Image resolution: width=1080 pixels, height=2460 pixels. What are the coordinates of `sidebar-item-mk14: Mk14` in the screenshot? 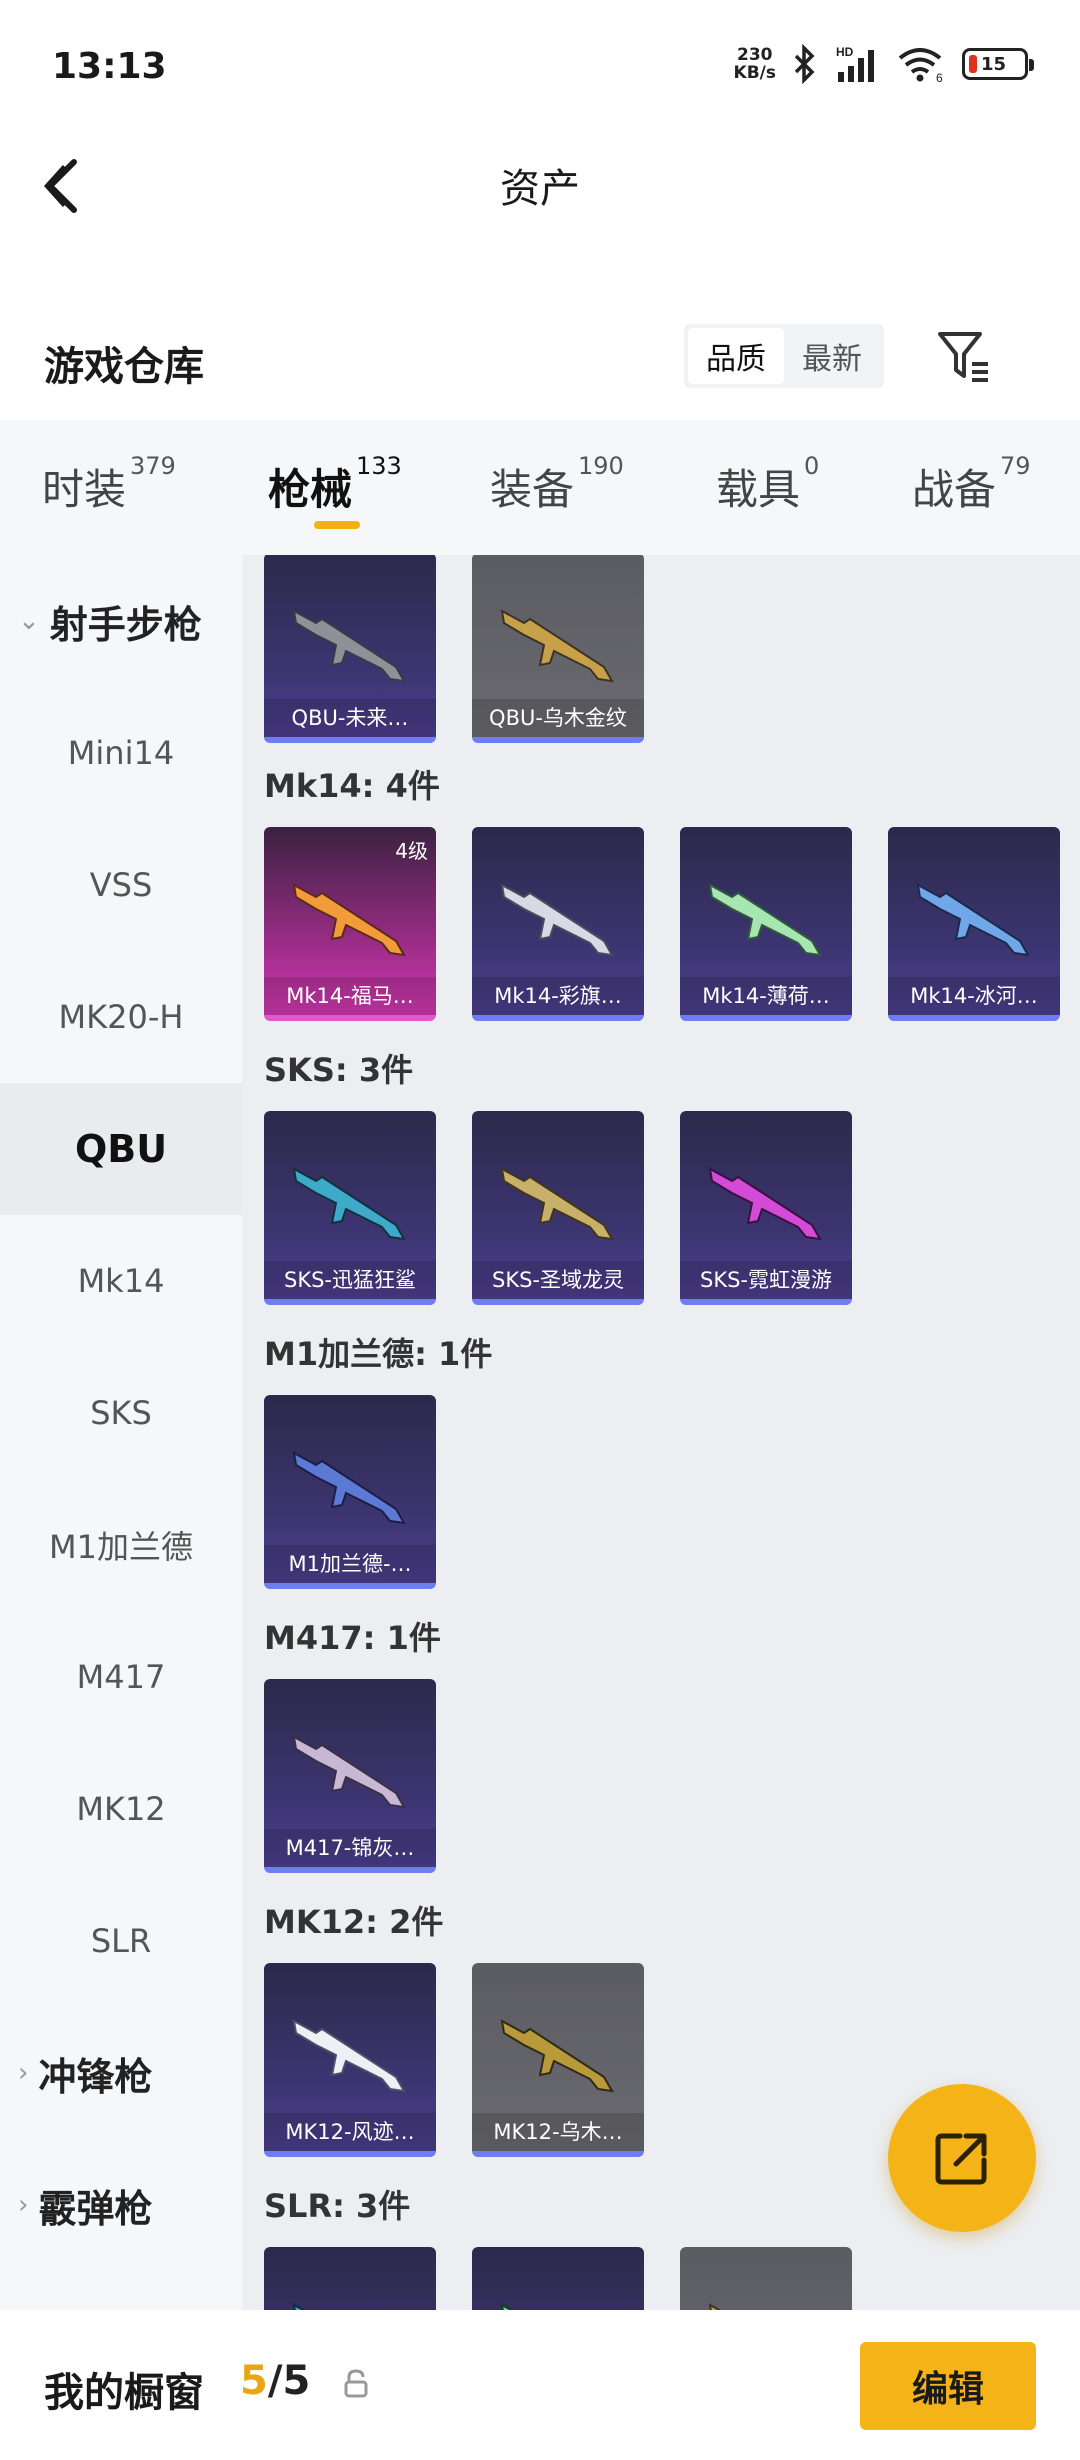 It's located at (121, 1281).